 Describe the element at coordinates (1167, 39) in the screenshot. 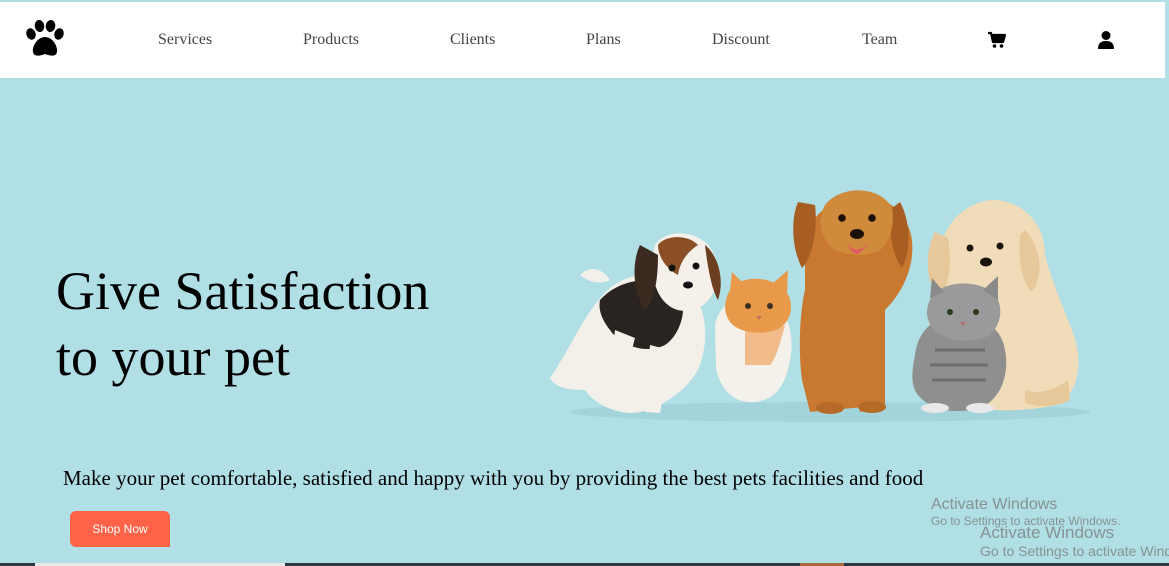

I see `right-border` at that location.